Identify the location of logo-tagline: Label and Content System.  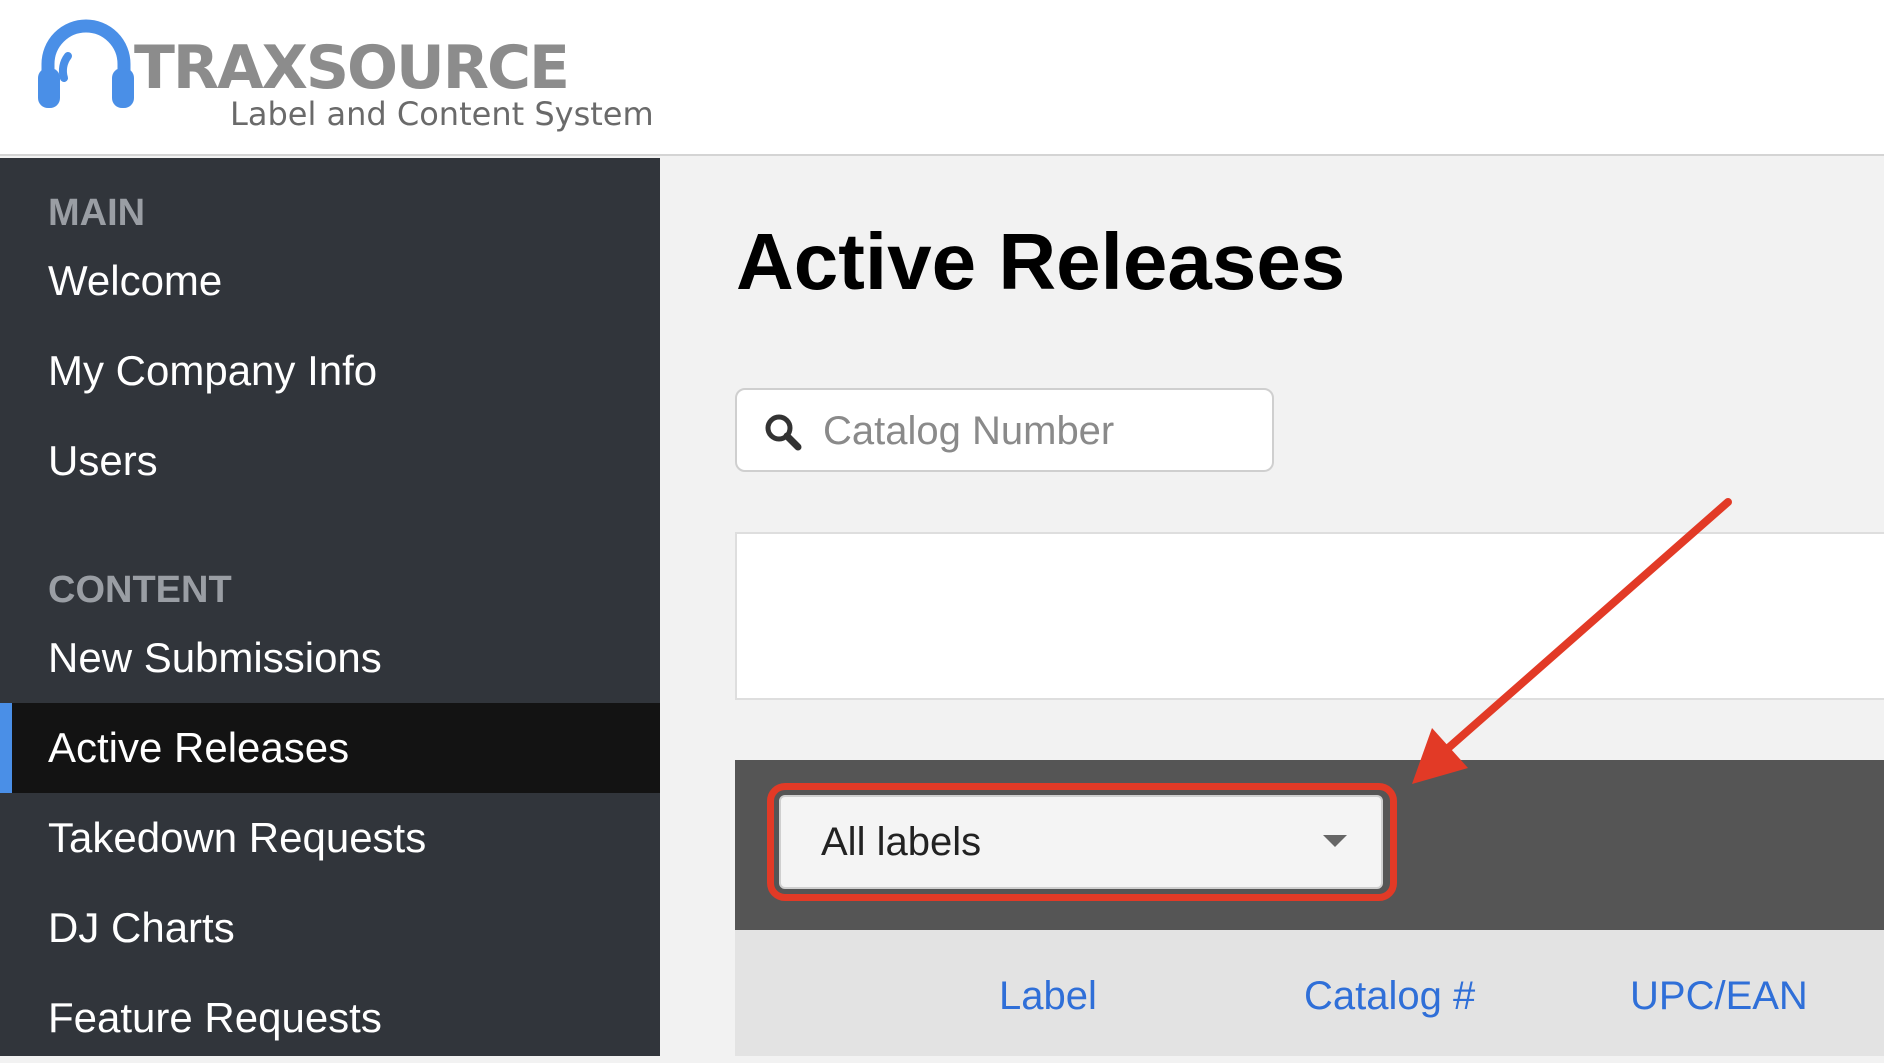
(442, 114).